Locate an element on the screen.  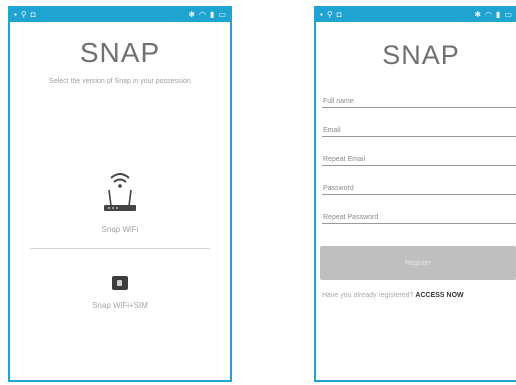
password-placeholder: Password is located at coordinates (338, 188).